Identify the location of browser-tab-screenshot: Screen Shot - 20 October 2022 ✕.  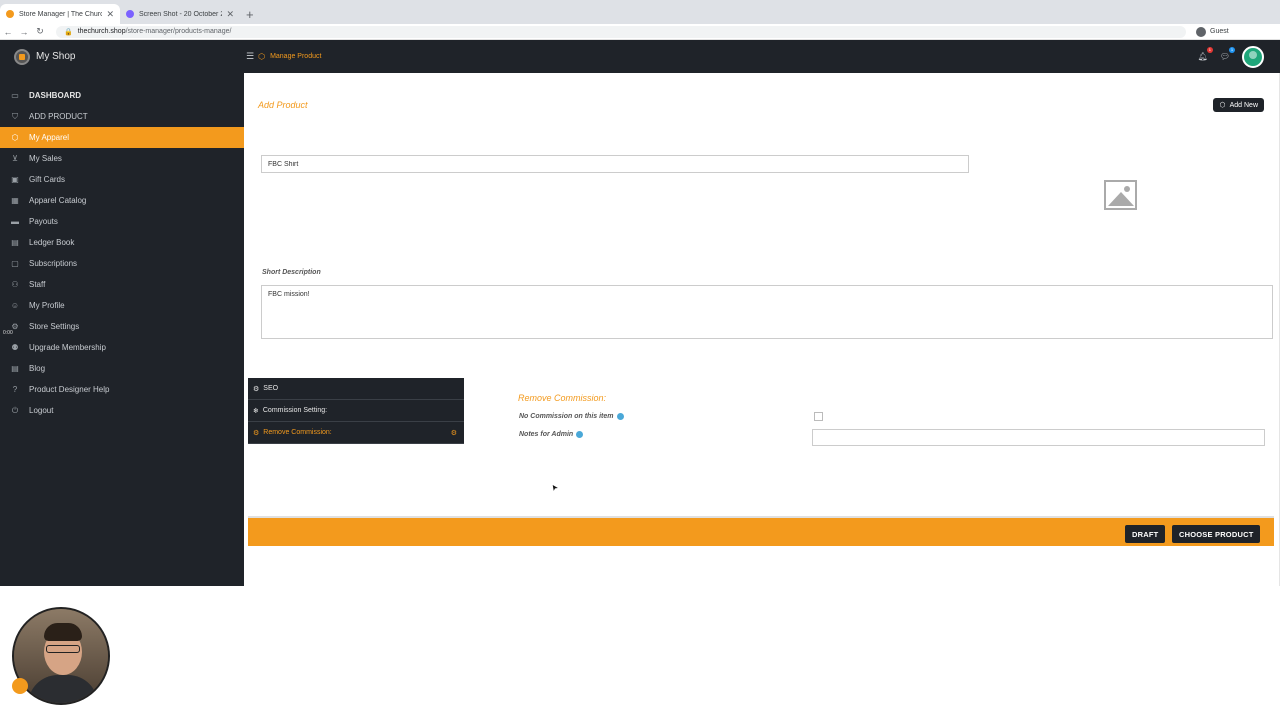
(180, 14).